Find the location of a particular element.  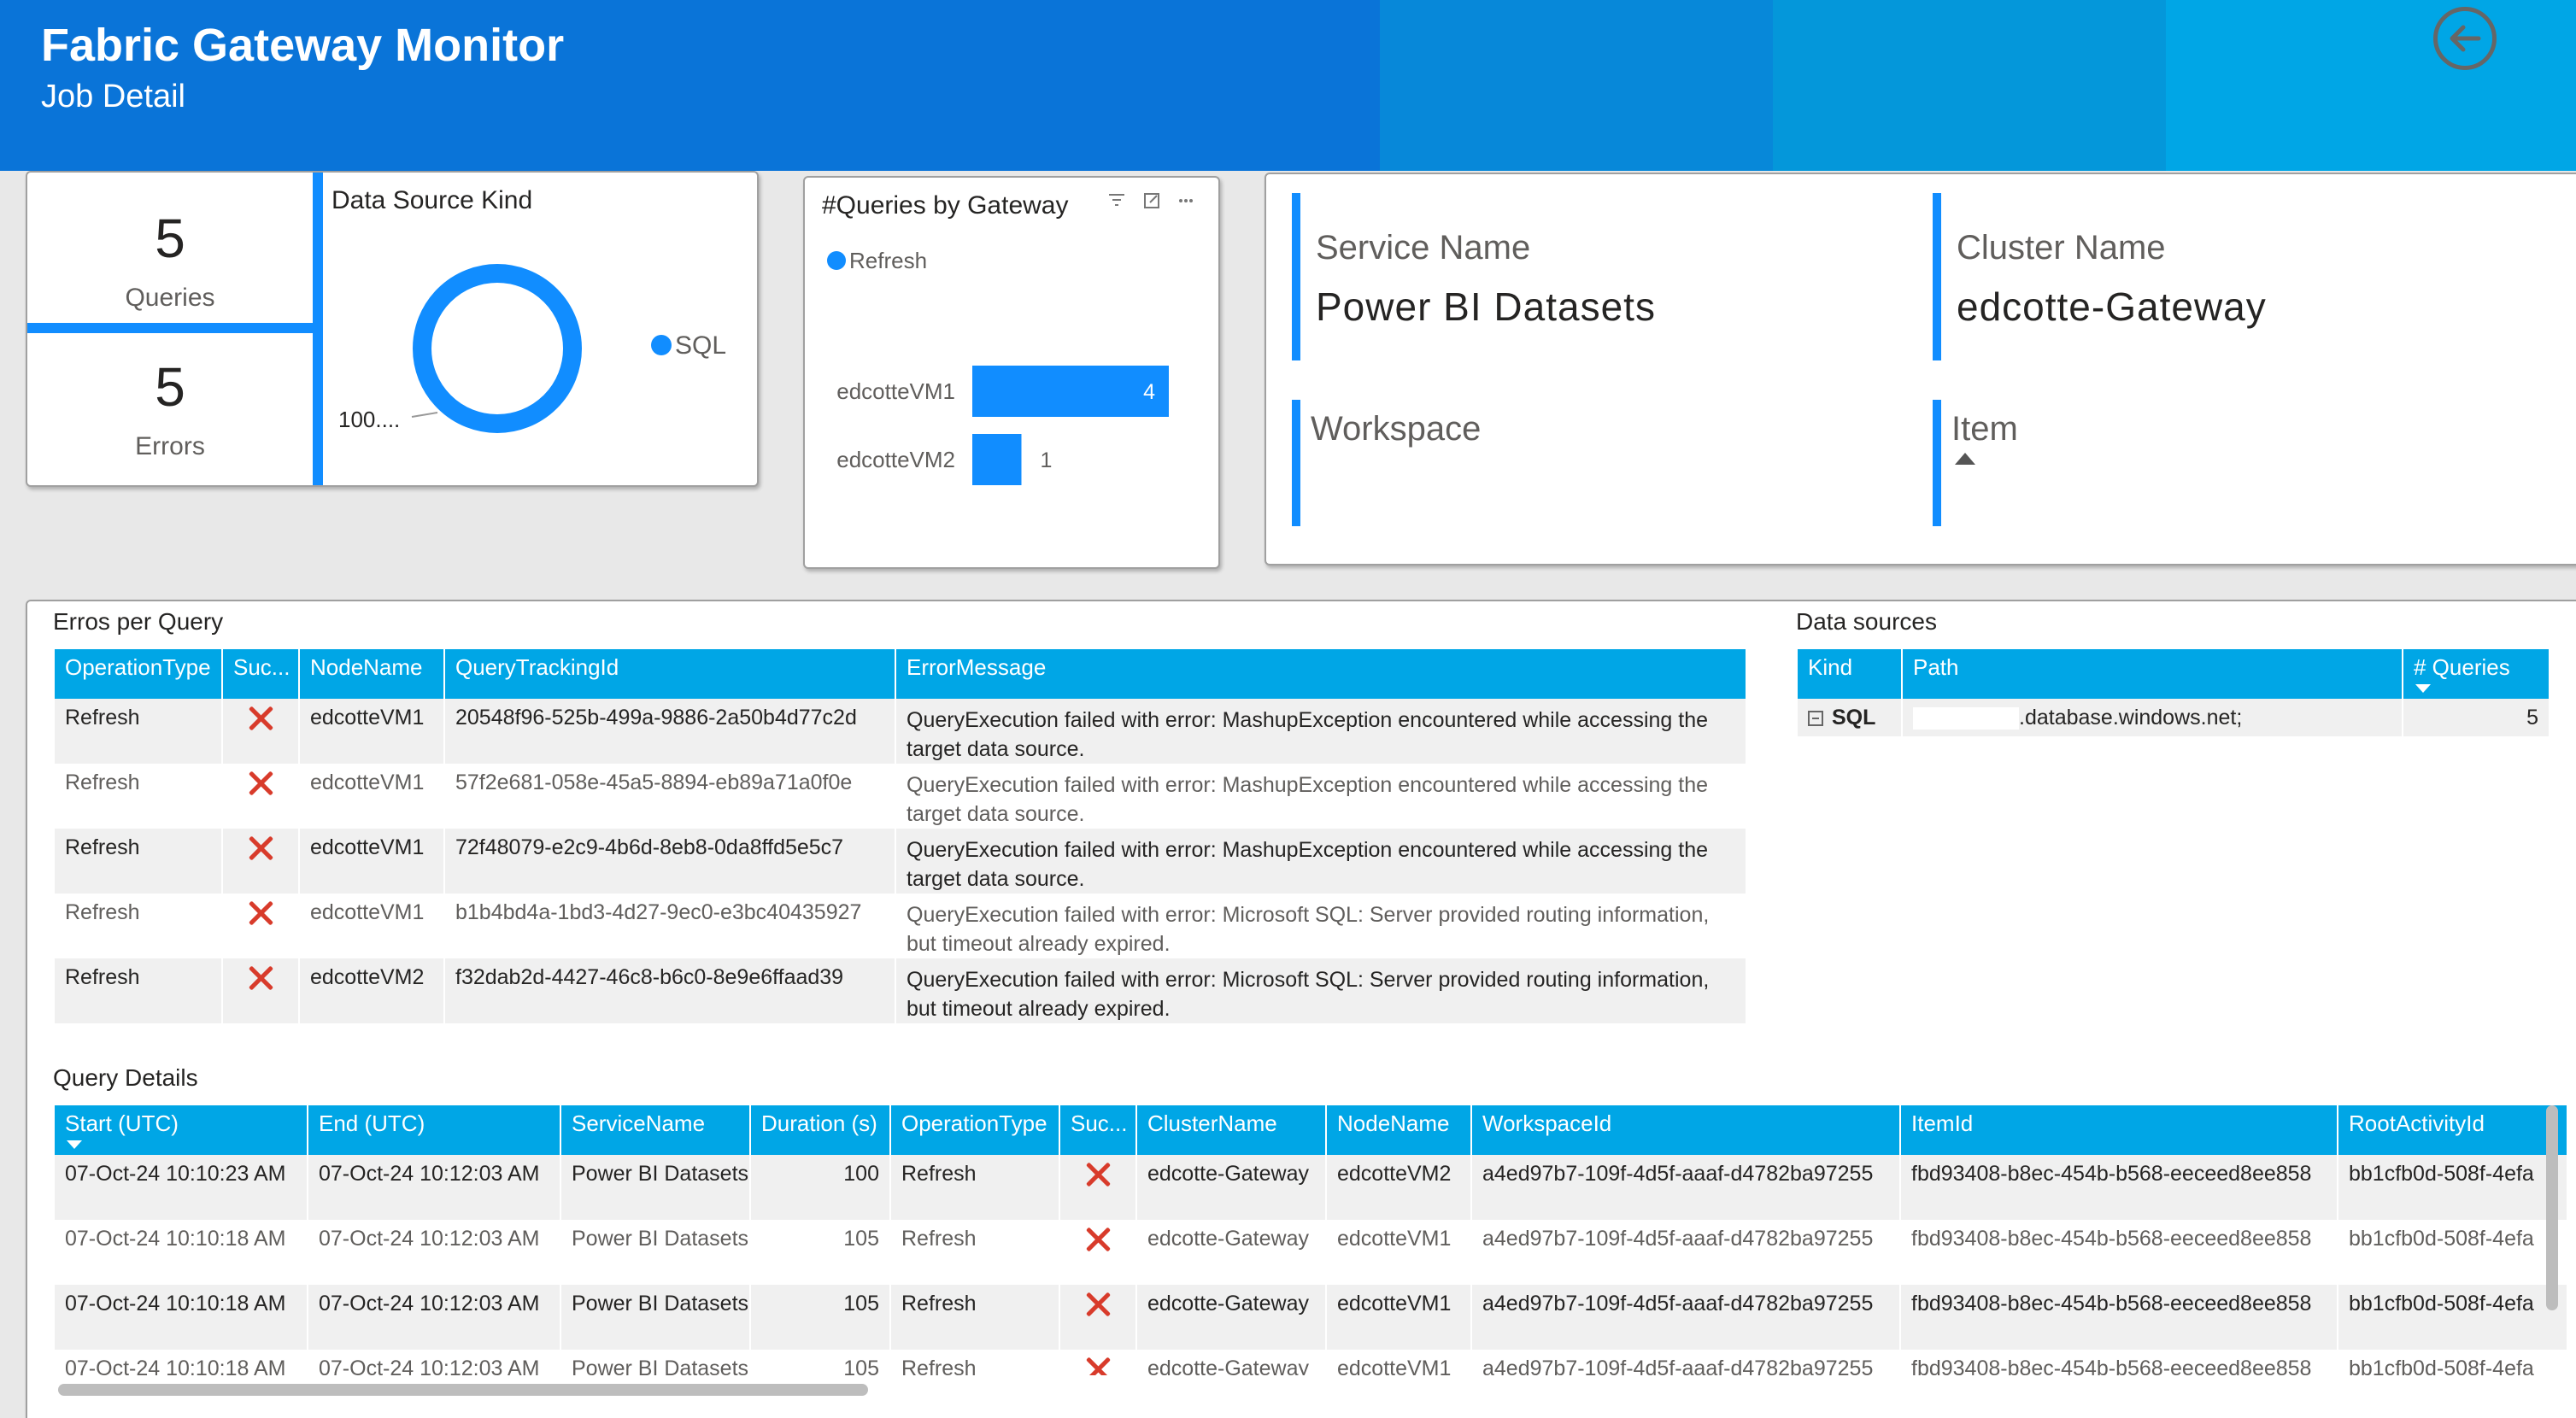

cell-end: 07-Oct-24 10:12:03 AM is located at coordinates (434, 1317).